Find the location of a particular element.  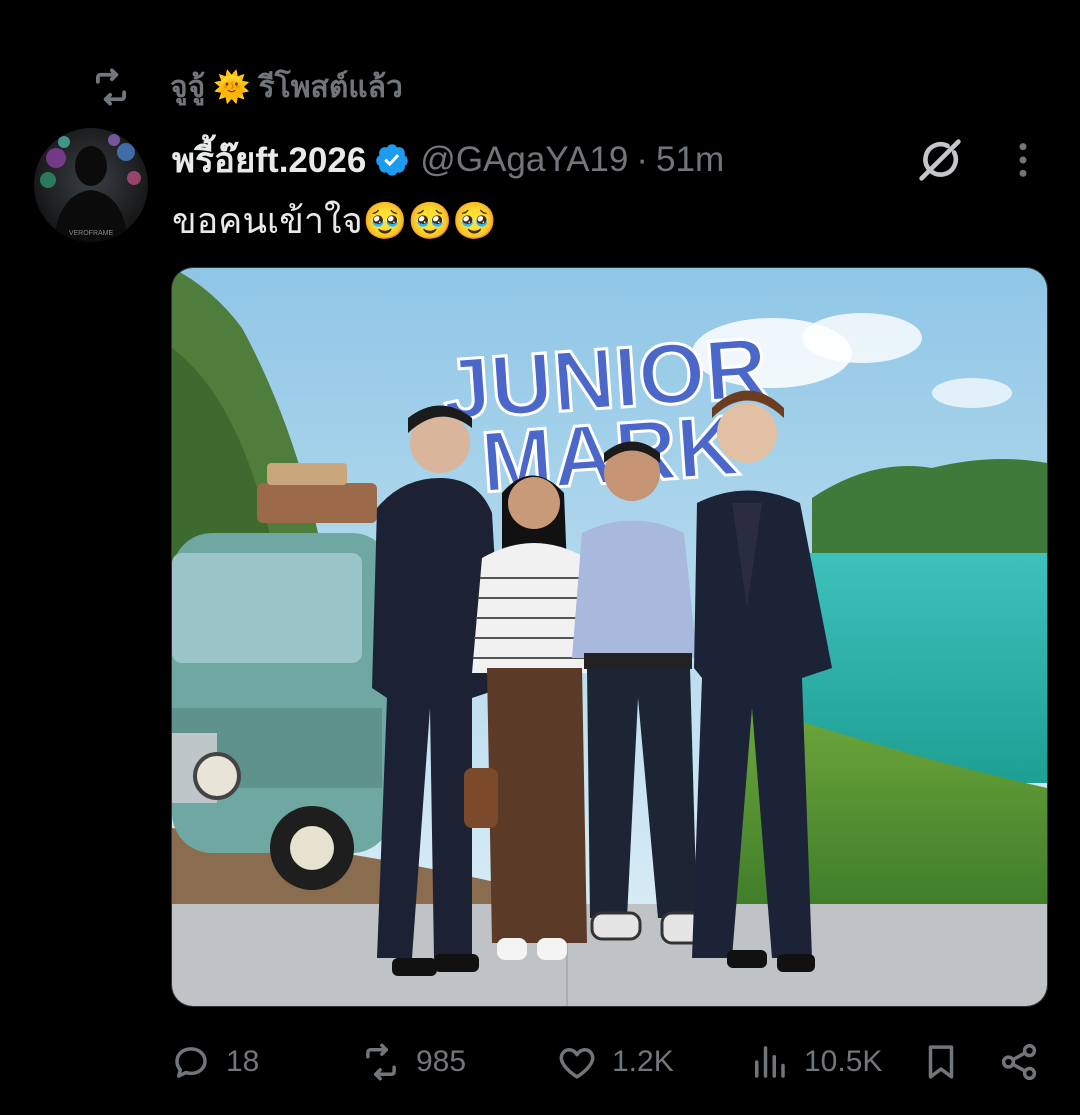

handle: @GAgaYA19 is located at coordinates (524, 160).